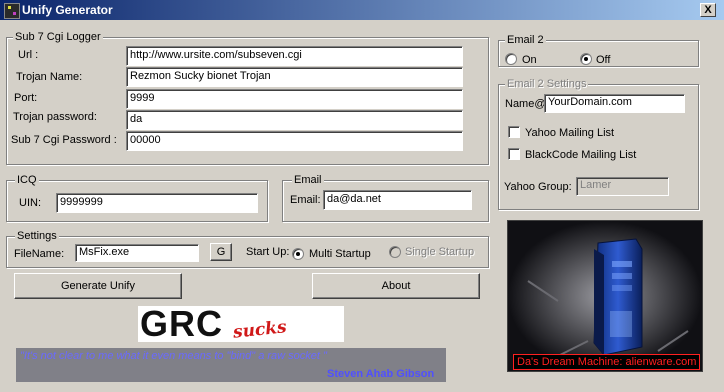 This screenshot has height=392, width=724. What do you see at coordinates (397, 200) in the screenshot?
I see `email-input: da@da.net` at bounding box center [397, 200].